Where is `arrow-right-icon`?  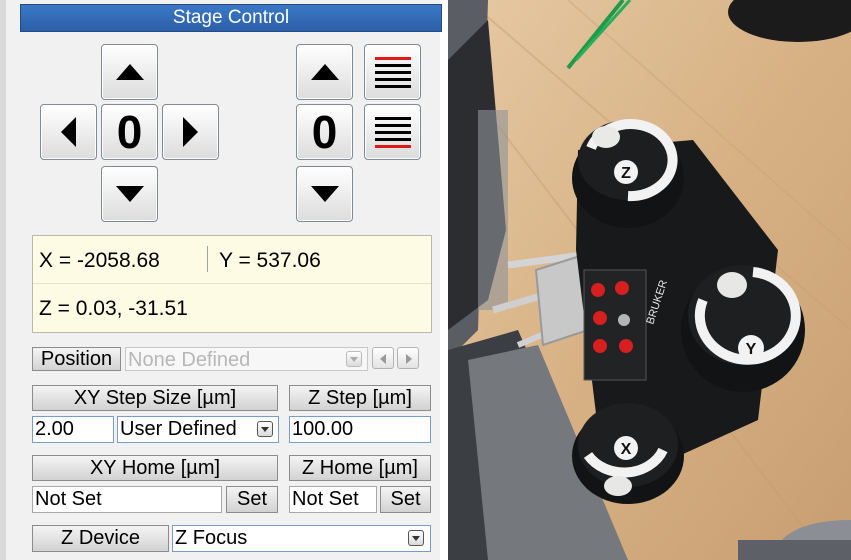 arrow-right-icon is located at coordinates (190, 132).